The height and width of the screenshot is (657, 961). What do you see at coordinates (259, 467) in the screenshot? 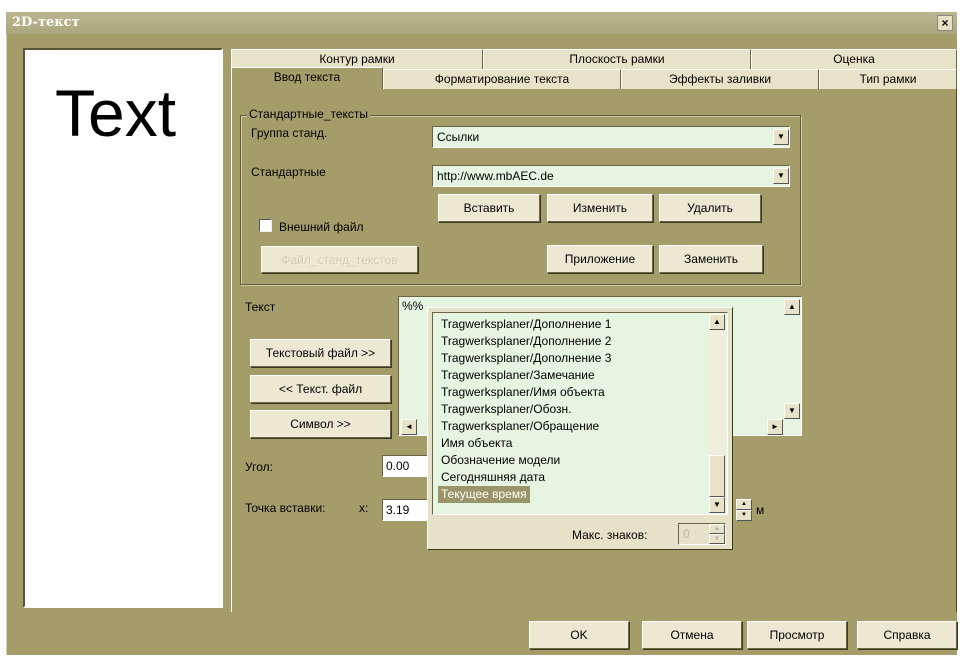
I see `angle-label: Угол:` at bounding box center [259, 467].